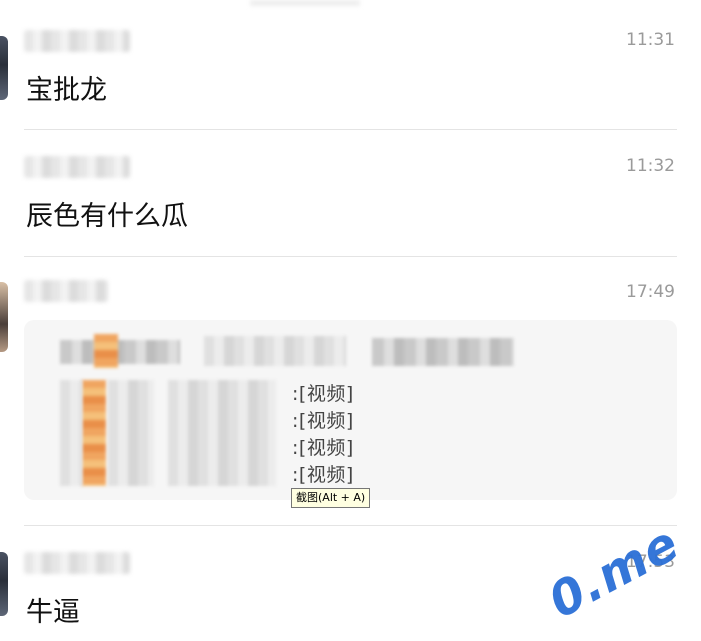 This screenshot has height=641, width=701. What do you see at coordinates (94, 433) in the screenshot?
I see `redacted-icon-column` at bounding box center [94, 433].